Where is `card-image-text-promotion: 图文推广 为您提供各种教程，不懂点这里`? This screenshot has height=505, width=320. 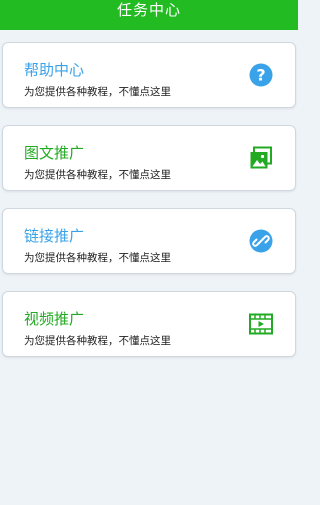
card-image-text-promotion: 图文推广 为您提供各种教程，不懂点这里 is located at coordinates (149, 158).